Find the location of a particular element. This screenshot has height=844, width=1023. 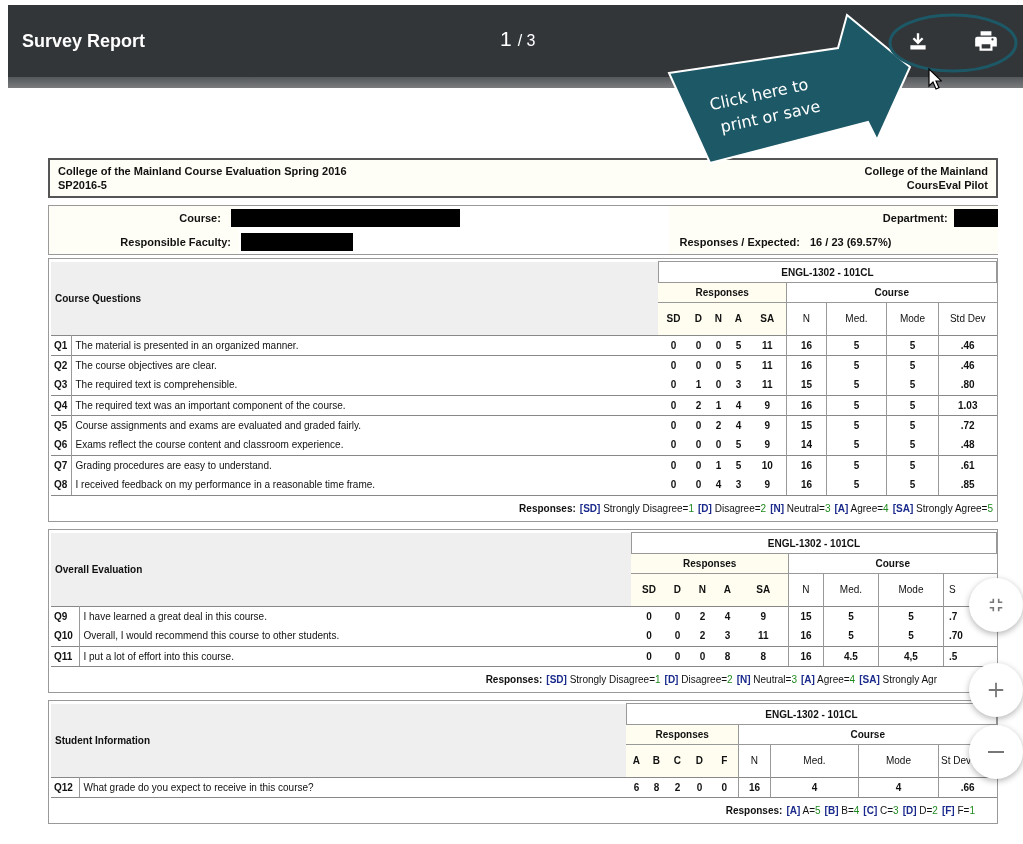

column-header: Std Dev is located at coordinates (967, 319).